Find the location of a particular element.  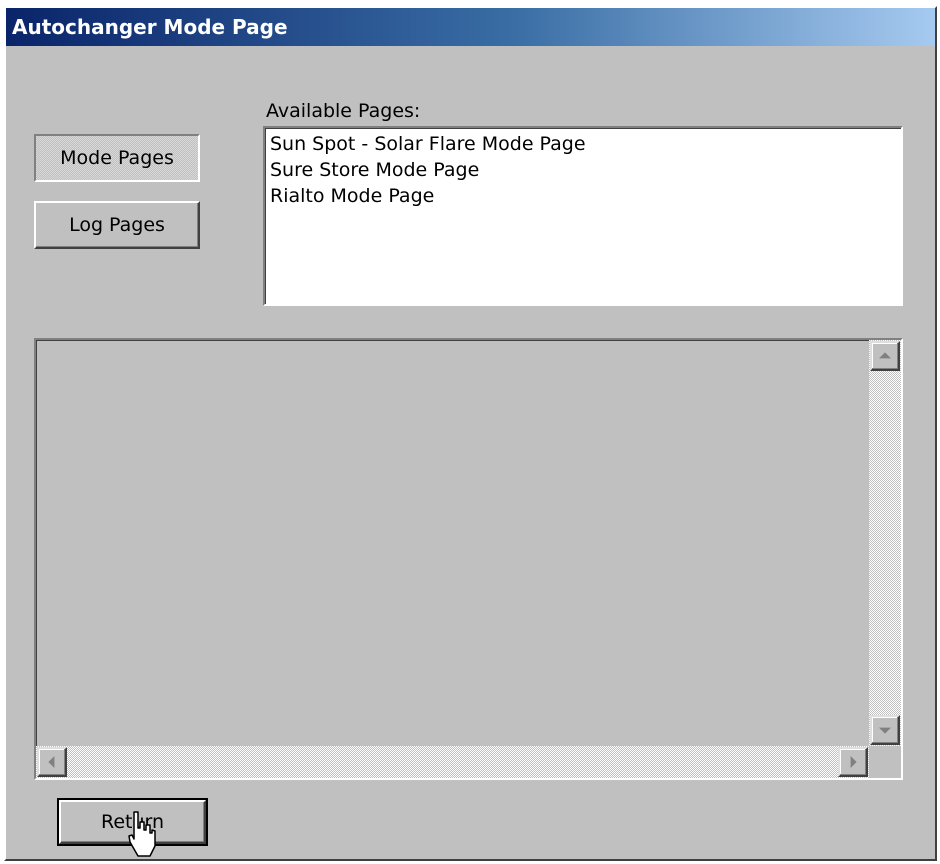

mode-pages-button-label: Mode Pages is located at coordinates (117, 158).